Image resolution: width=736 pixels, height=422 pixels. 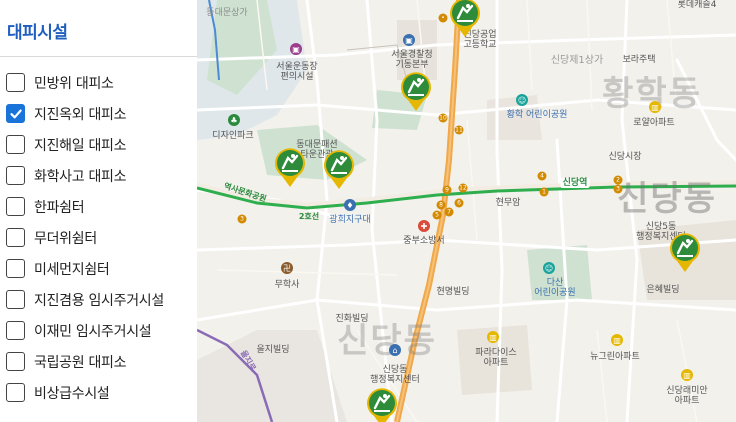 What do you see at coordinates (80, 176) in the screenshot?
I see `filter-label: 화학사고 대피소` at bounding box center [80, 176].